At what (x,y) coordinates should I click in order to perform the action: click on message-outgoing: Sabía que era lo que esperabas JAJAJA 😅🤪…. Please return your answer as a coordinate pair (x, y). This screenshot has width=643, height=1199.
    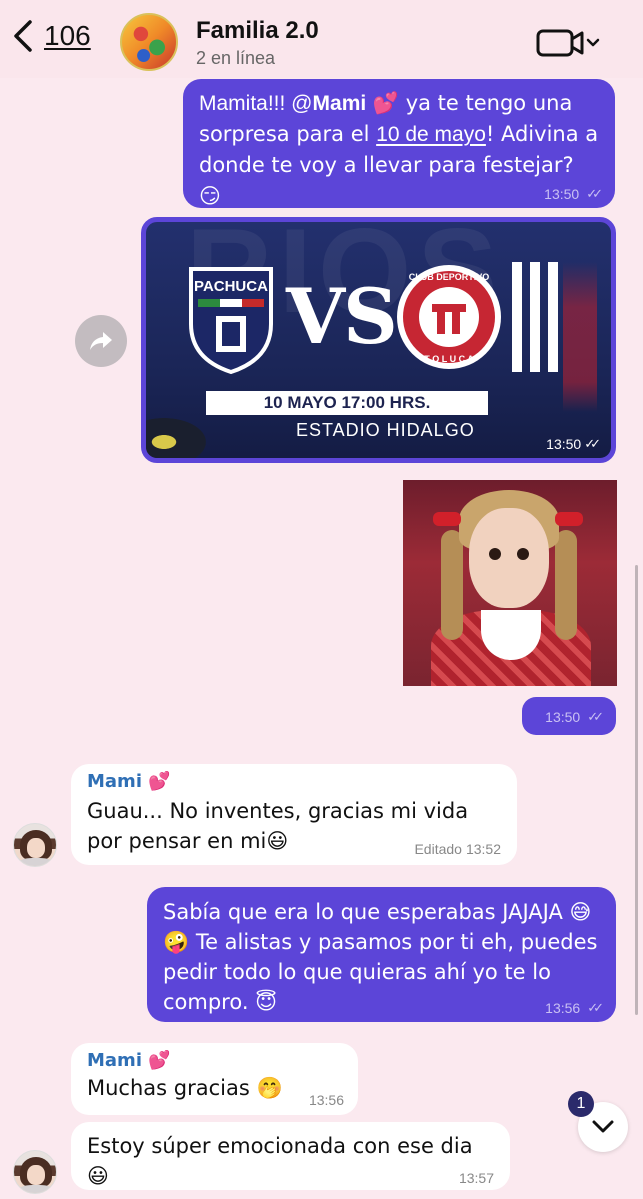
    Looking at the image, I should click on (381, 954).